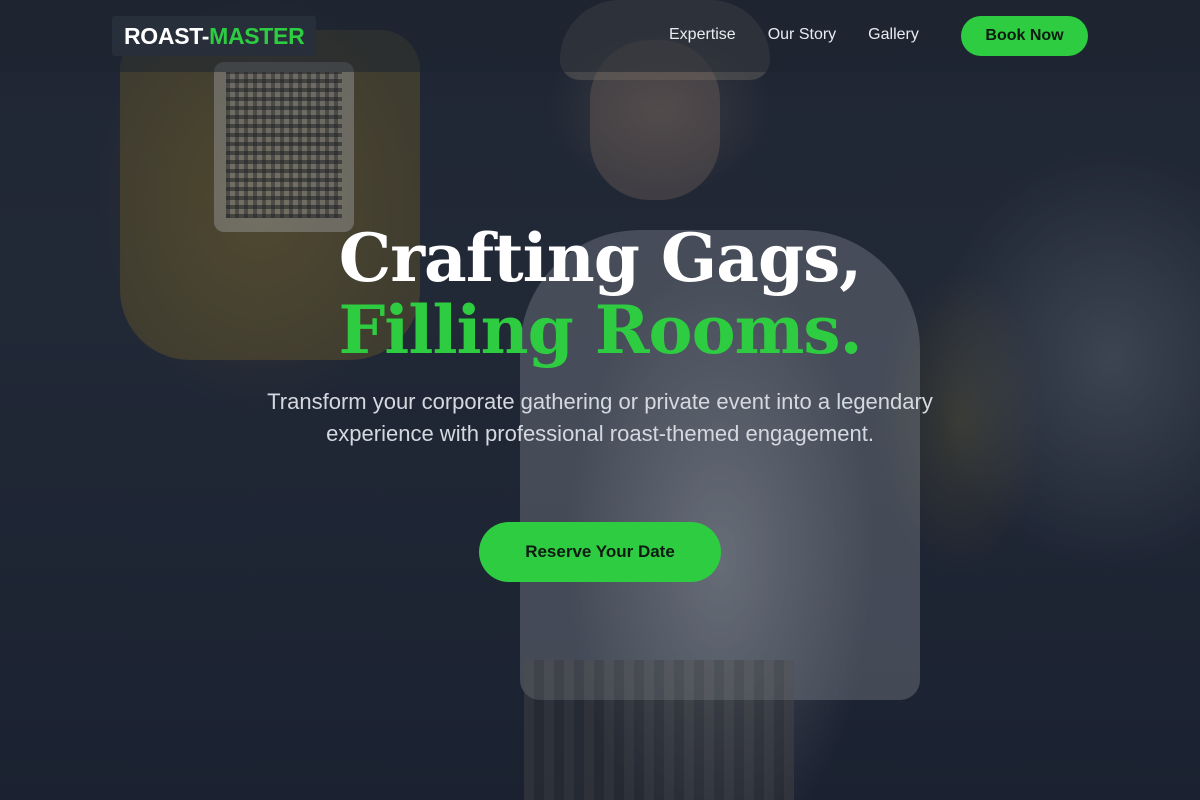 The image size is (1200, 800). I want to click on nav-link-our-story: Our Story, so click(802, 35).